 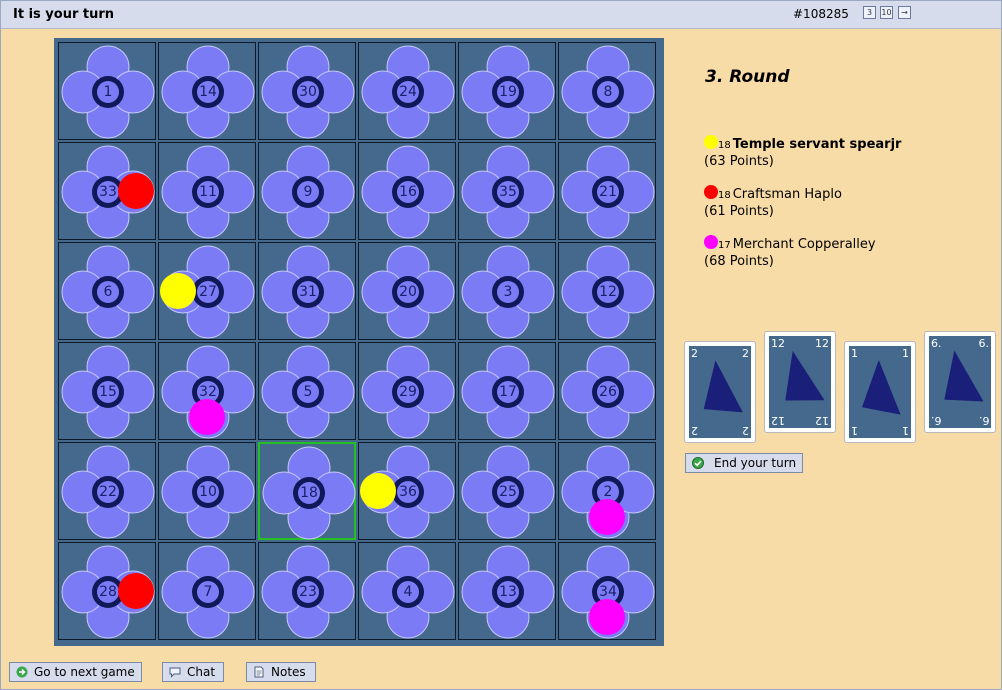 I want to click on player-piece-count: 17, so click(x=724, y=245).